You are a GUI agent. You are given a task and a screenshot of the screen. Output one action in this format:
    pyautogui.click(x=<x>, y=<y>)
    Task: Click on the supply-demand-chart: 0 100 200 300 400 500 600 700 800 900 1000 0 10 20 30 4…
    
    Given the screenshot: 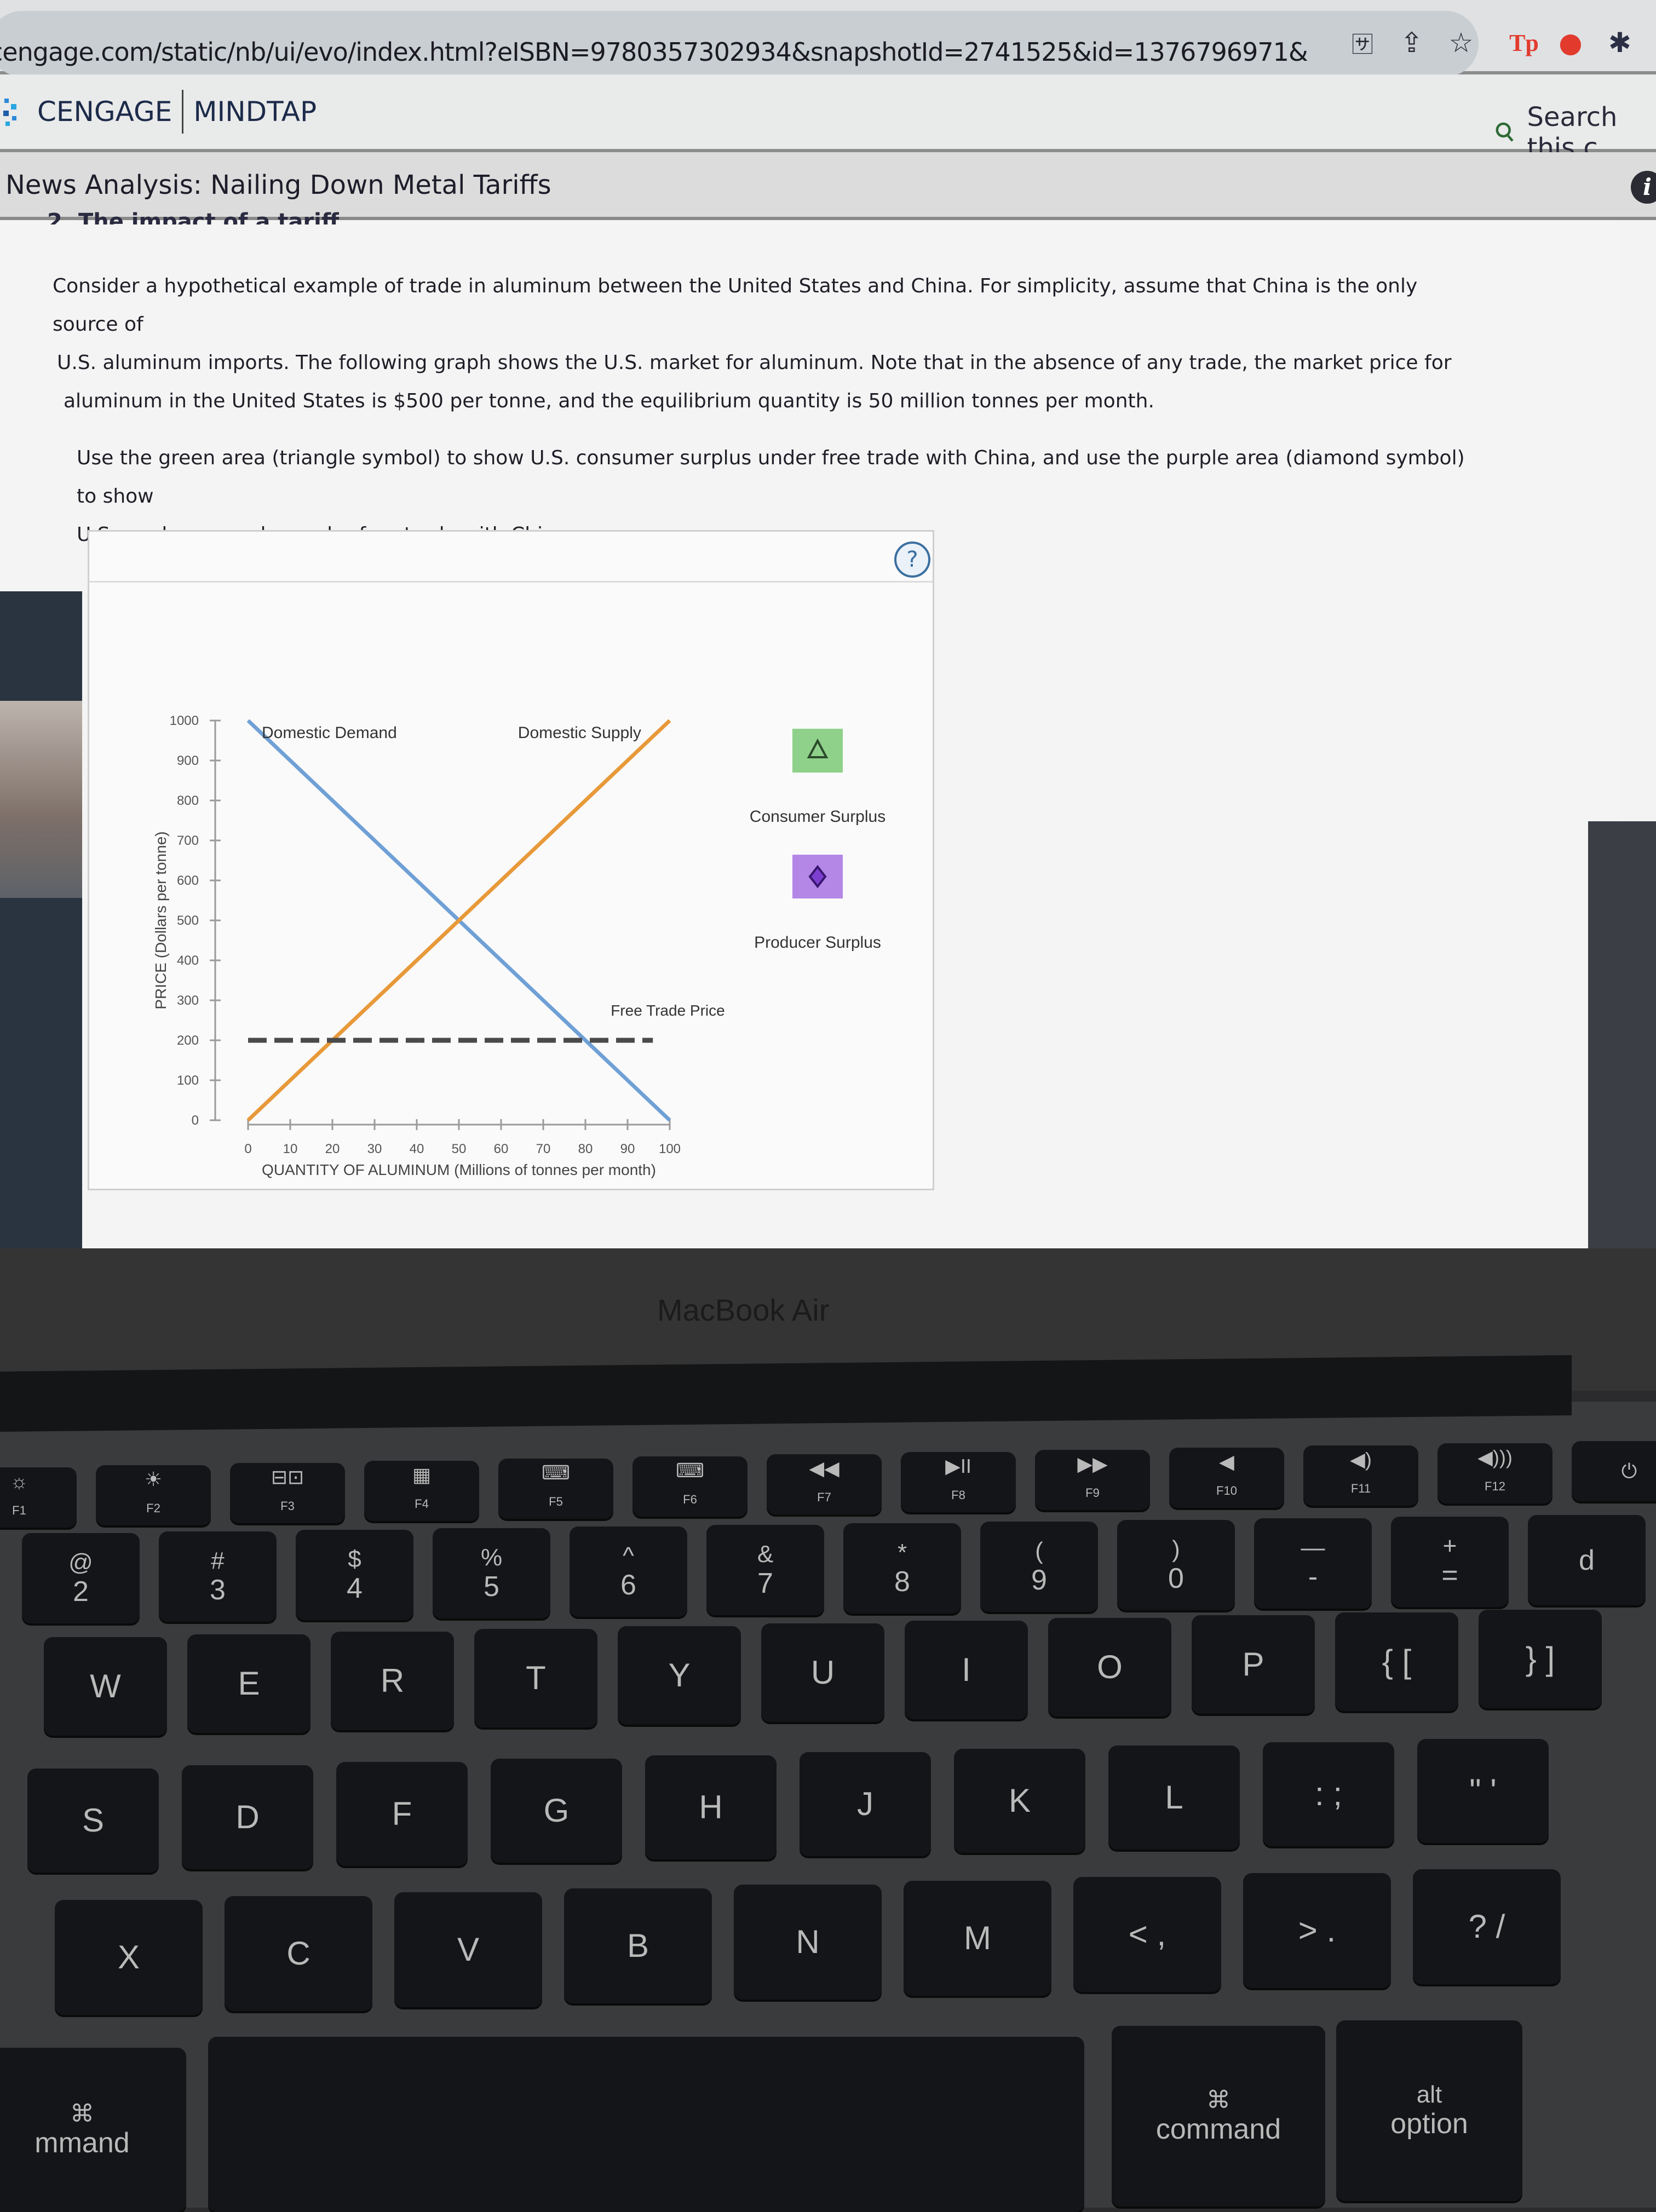 What is the action you would take?
    pyautogui.click(x=511, y=885)
    